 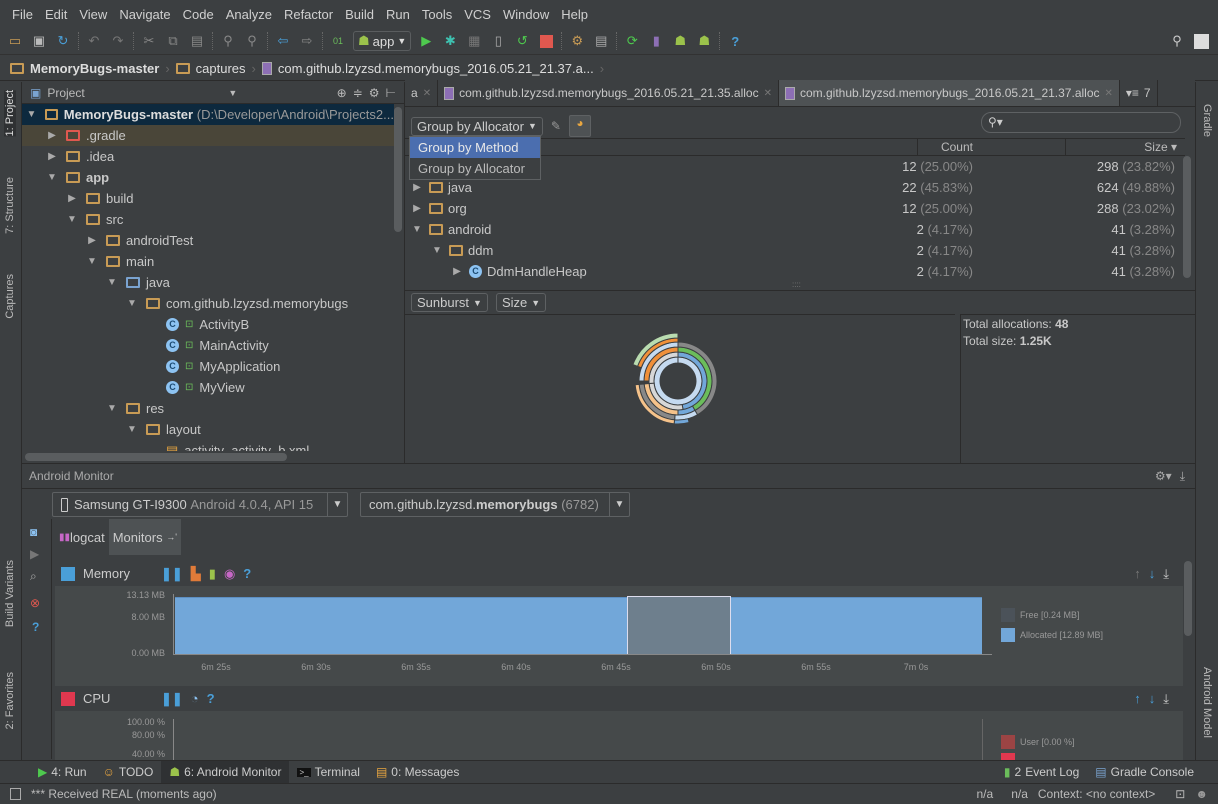 I want to click on tree-item: ▼ com.github.lzyzsd.memorybugs, so click(x=208, y=303).